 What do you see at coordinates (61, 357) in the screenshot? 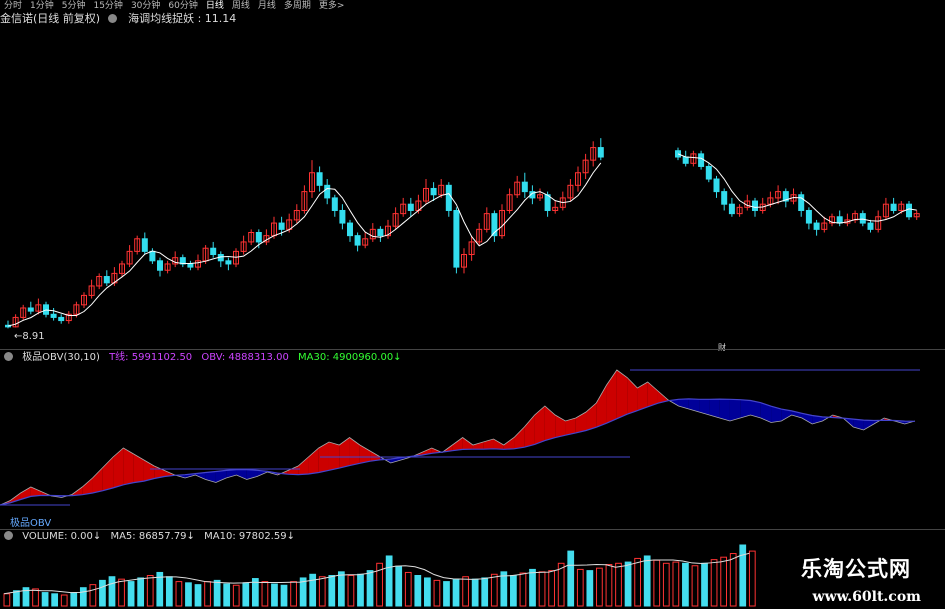
I see `obv-name: 极品OBV(30,10)` at bounding box center [61, 357].